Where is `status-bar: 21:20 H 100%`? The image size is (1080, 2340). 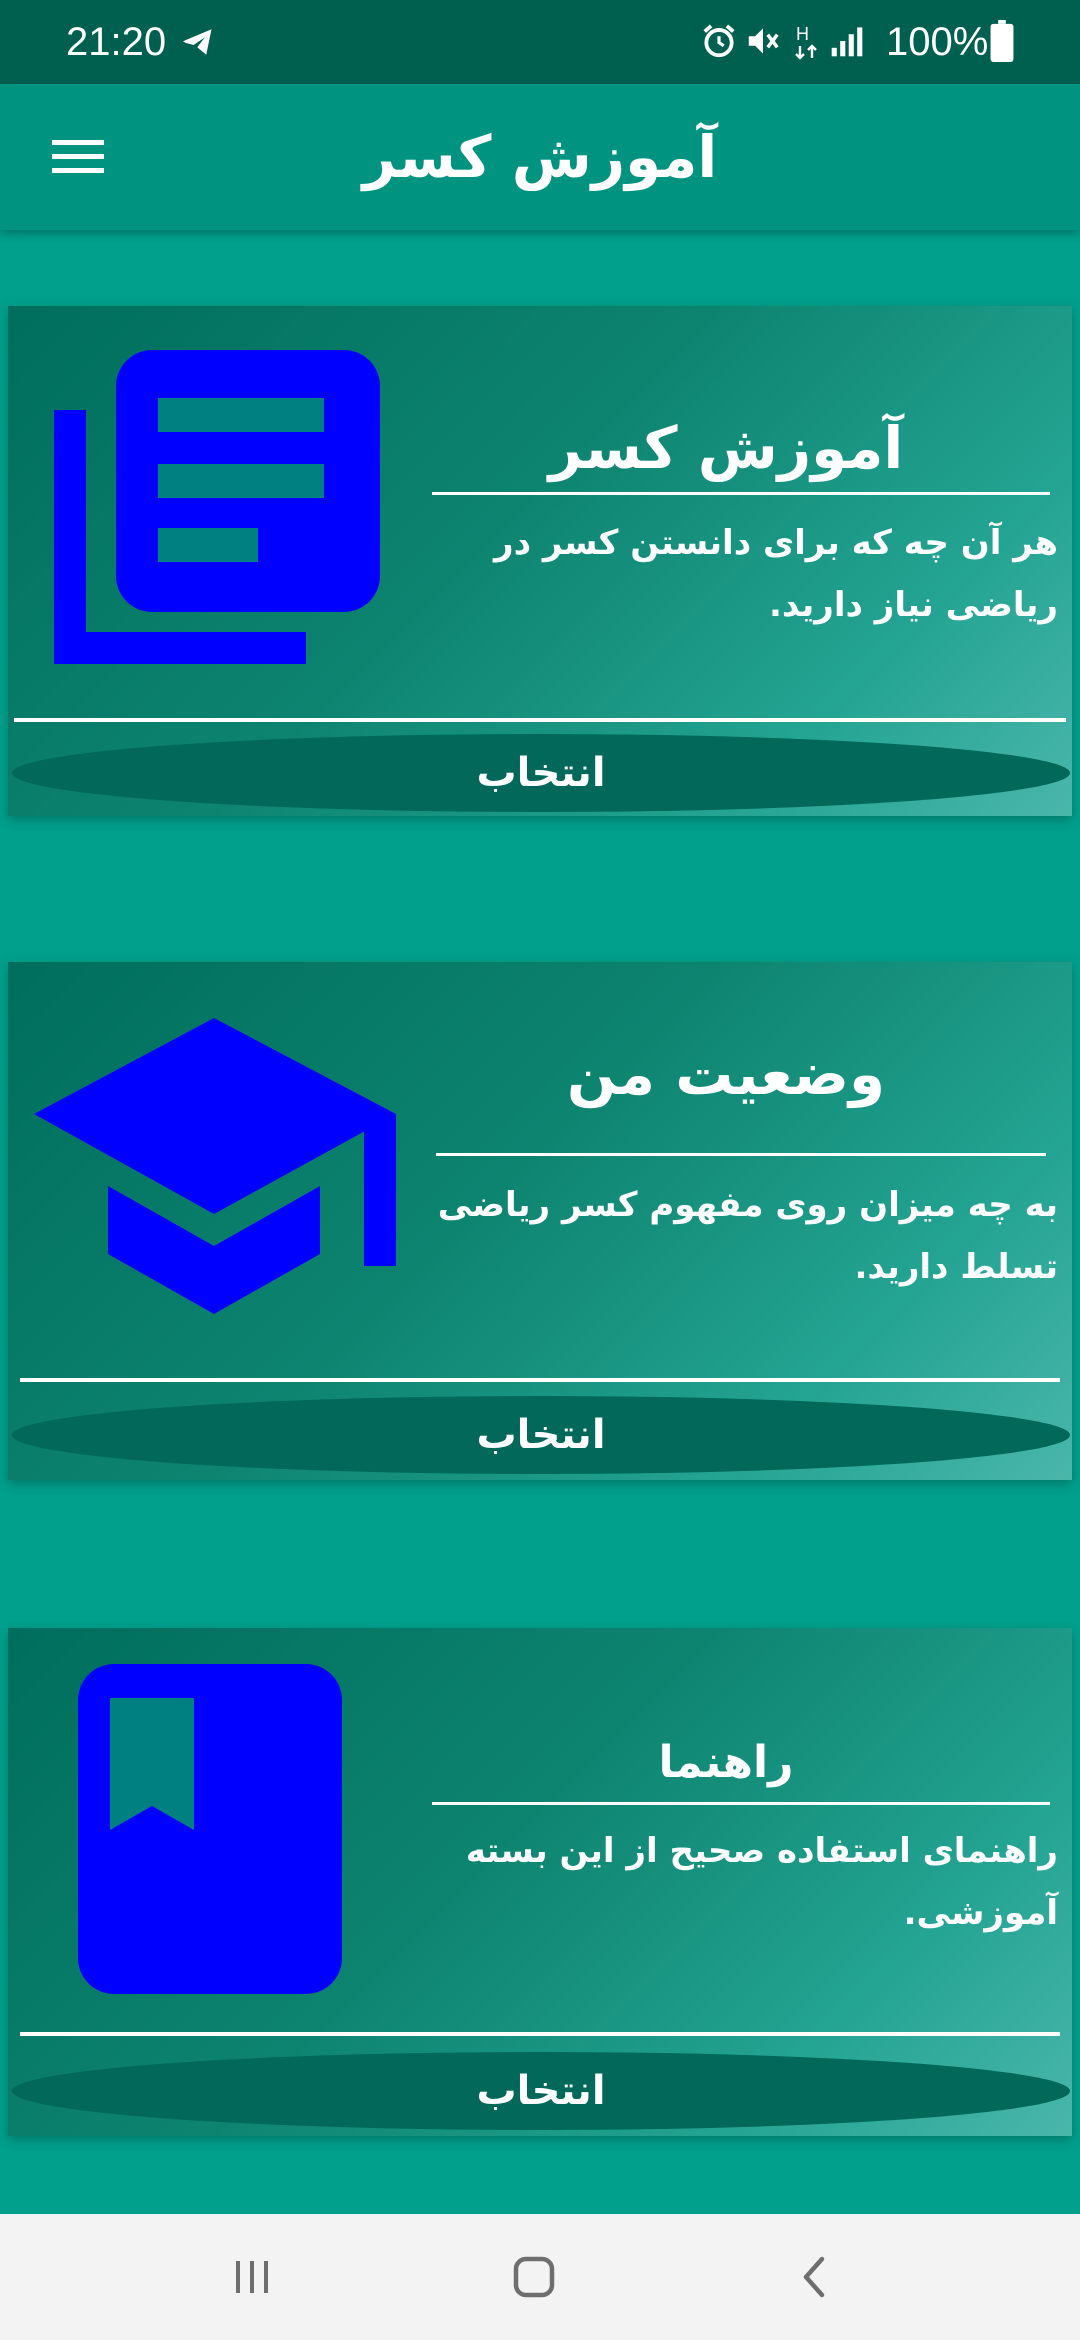
status-bar: 21:20 H 100% is located at coordinates (540, 42).